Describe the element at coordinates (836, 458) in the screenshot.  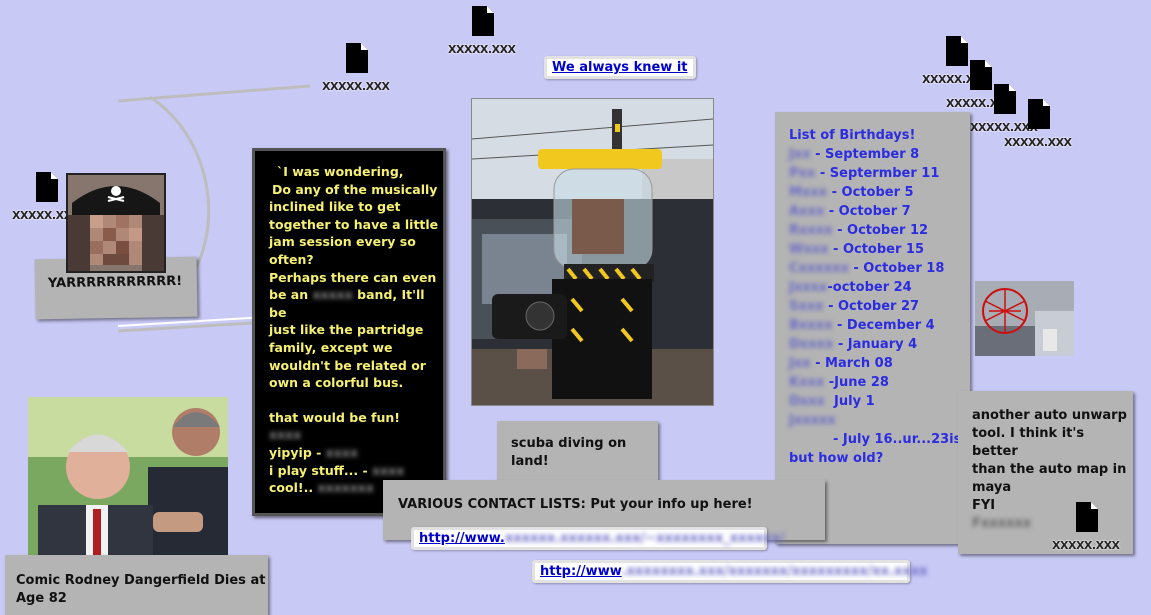
I see `birthday-entry: but how old?` at that location.